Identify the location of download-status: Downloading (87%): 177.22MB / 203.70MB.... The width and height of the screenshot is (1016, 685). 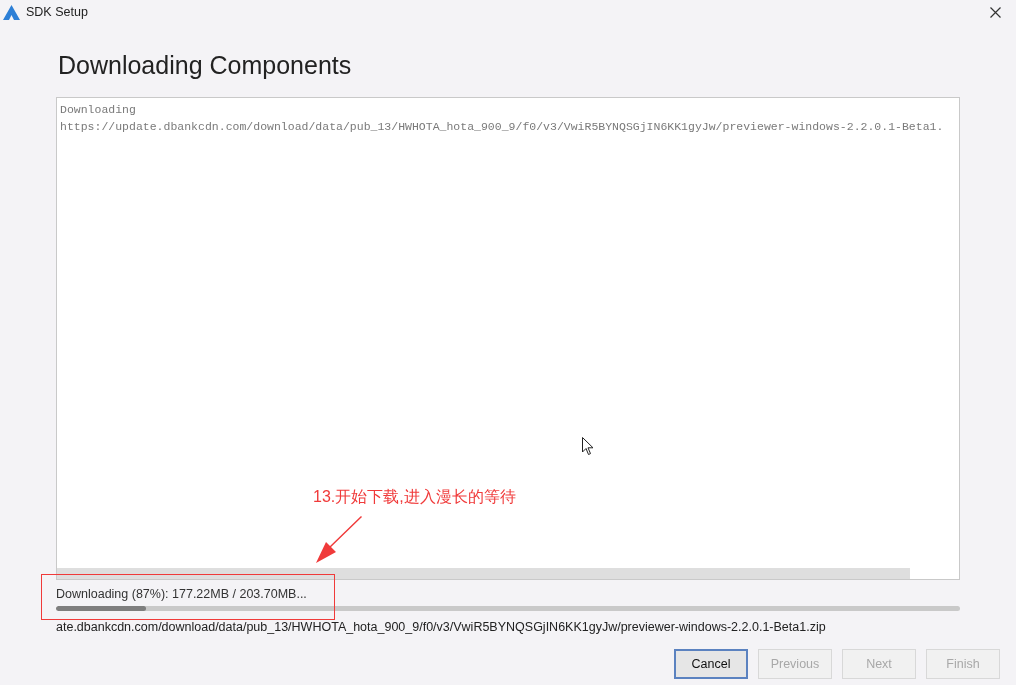
(182, 594).